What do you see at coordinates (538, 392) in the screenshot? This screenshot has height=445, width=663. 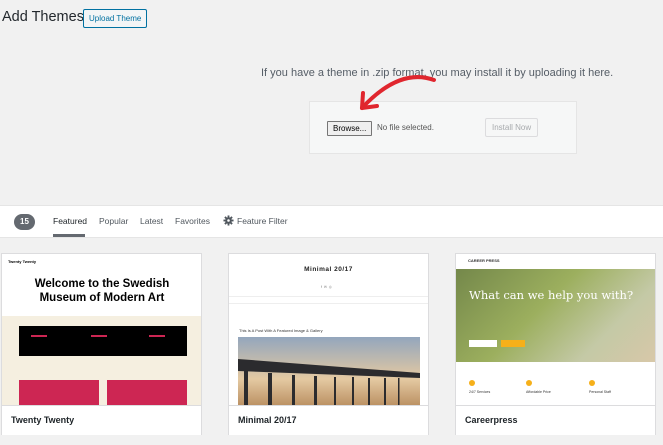 I see `preview-feature-title: Affordable Price` at bounding box center [538, 392].